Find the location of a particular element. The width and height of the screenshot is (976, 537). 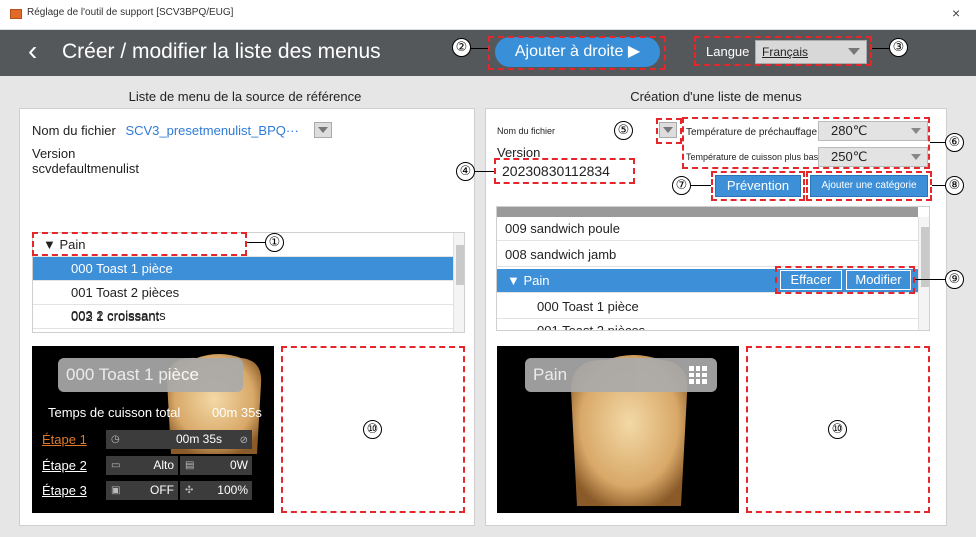

step2-power-cell: ▤ 0W is located at coordinates (216, 465).